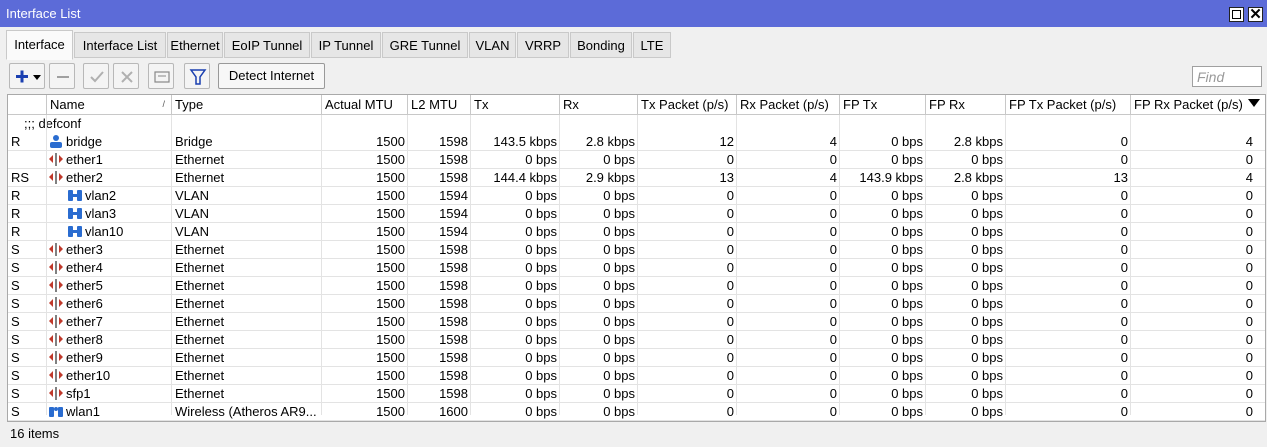 The height and width of the screenshot is (447, 1267). Describe the element at coordinates (891, 177) in the screenshot. I see `cell-fptx: 143.9 kbps` at that location.